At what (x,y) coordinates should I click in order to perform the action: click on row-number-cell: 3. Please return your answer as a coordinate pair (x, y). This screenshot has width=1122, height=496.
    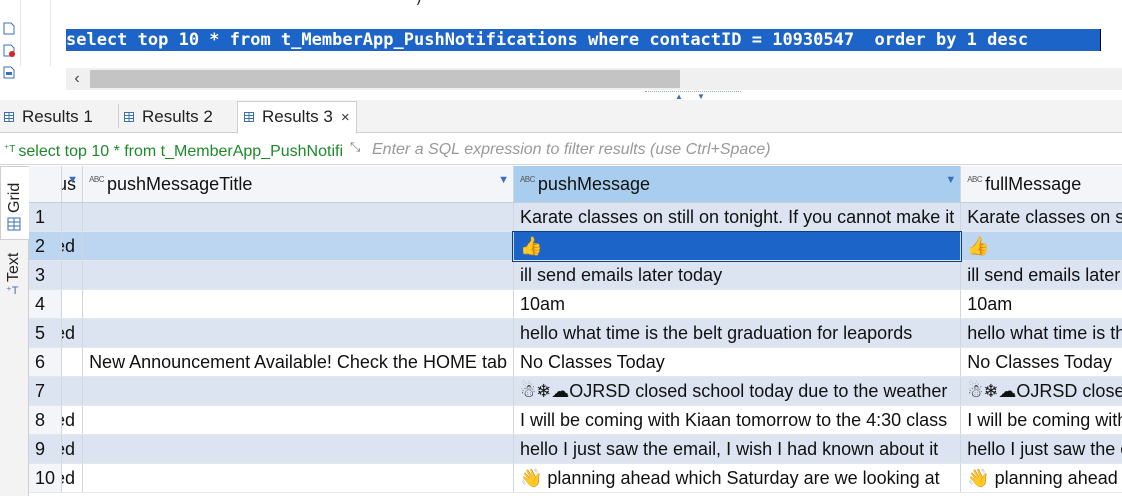
    Looking at the image, I should click on (46, 275).